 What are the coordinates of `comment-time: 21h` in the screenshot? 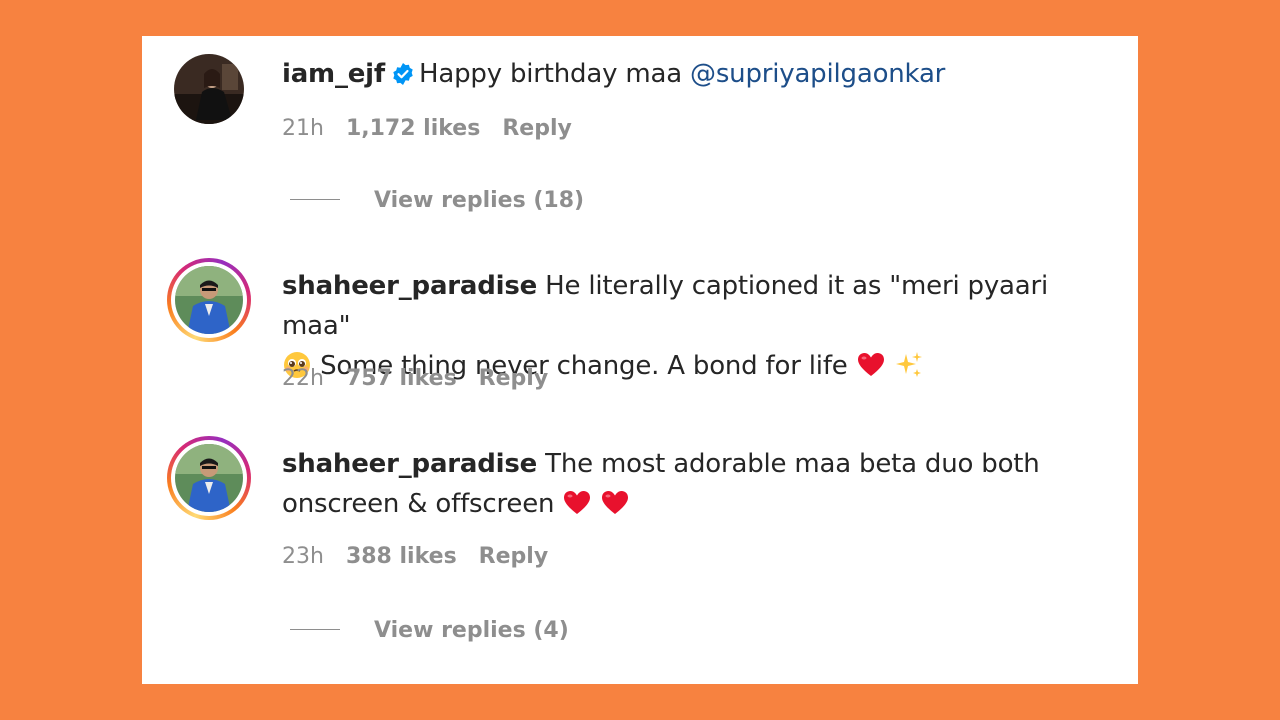 It's located at (303, 128).